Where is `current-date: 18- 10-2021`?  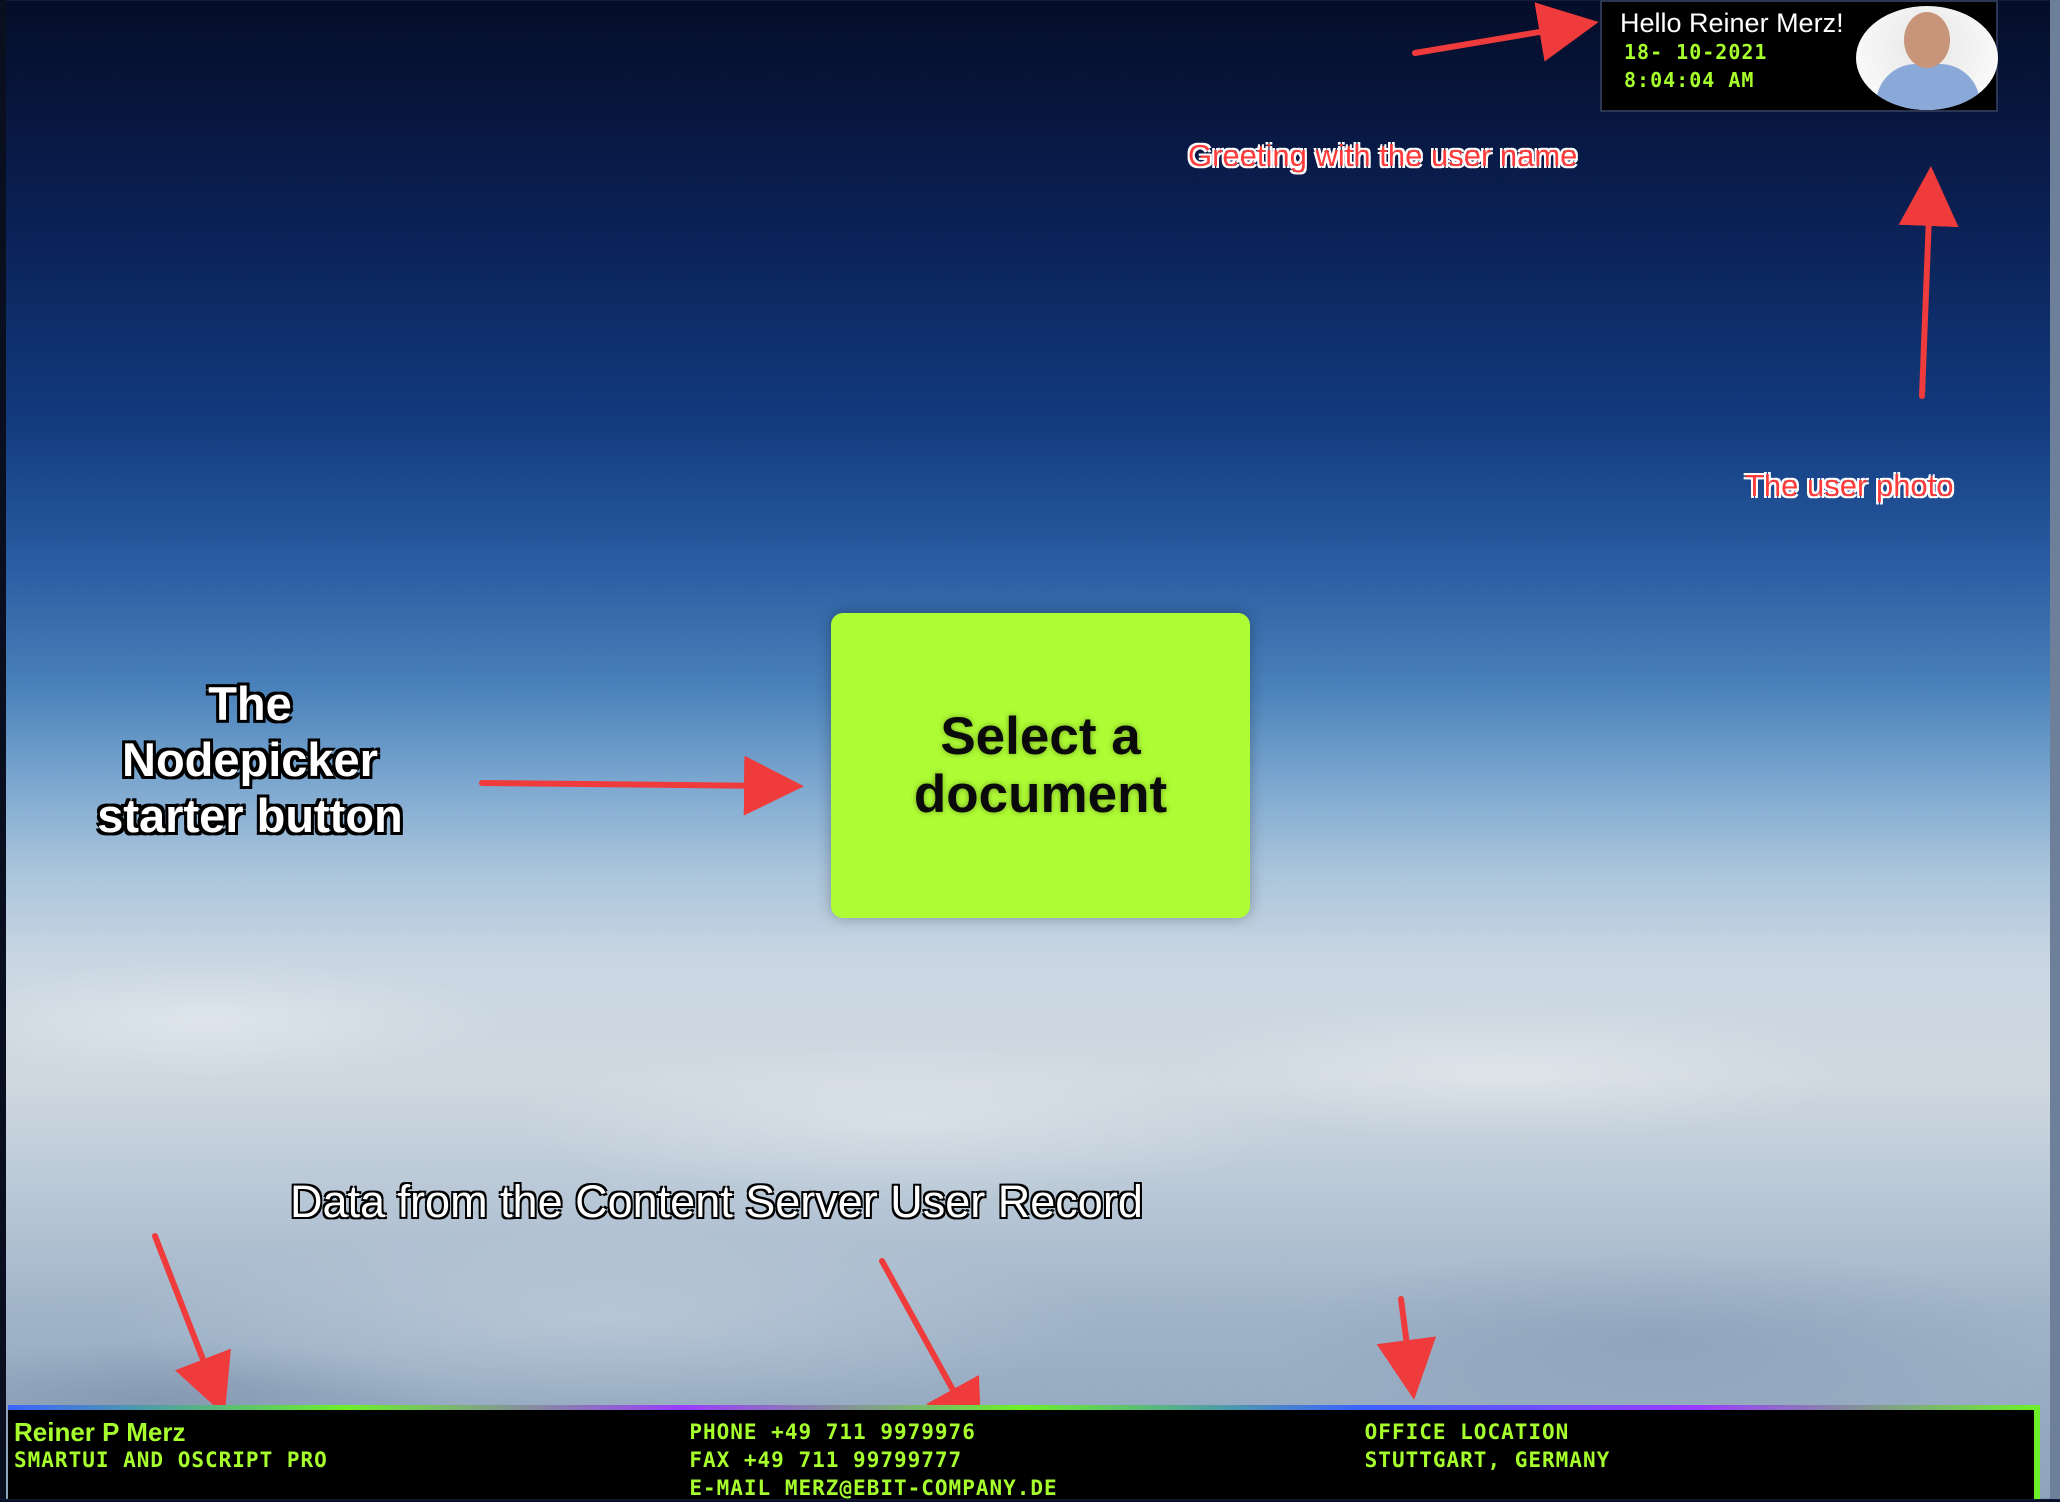 current-date: 18- 10-2021 is located at coordinates (1696, 52).